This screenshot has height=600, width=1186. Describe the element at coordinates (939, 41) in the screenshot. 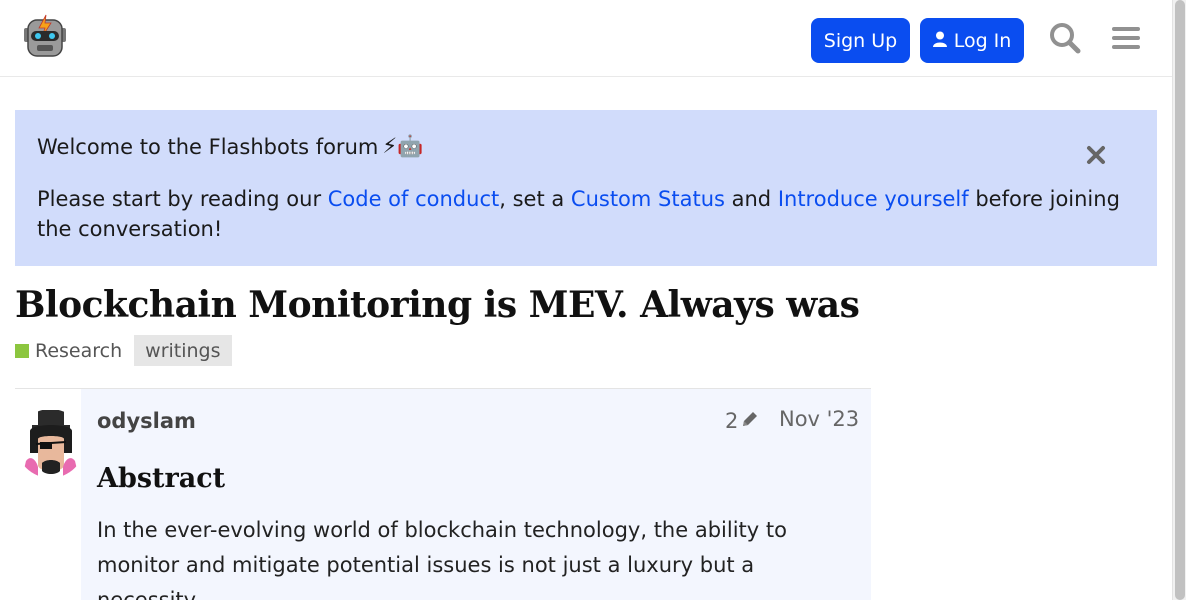

I see `user-icon` at that location.